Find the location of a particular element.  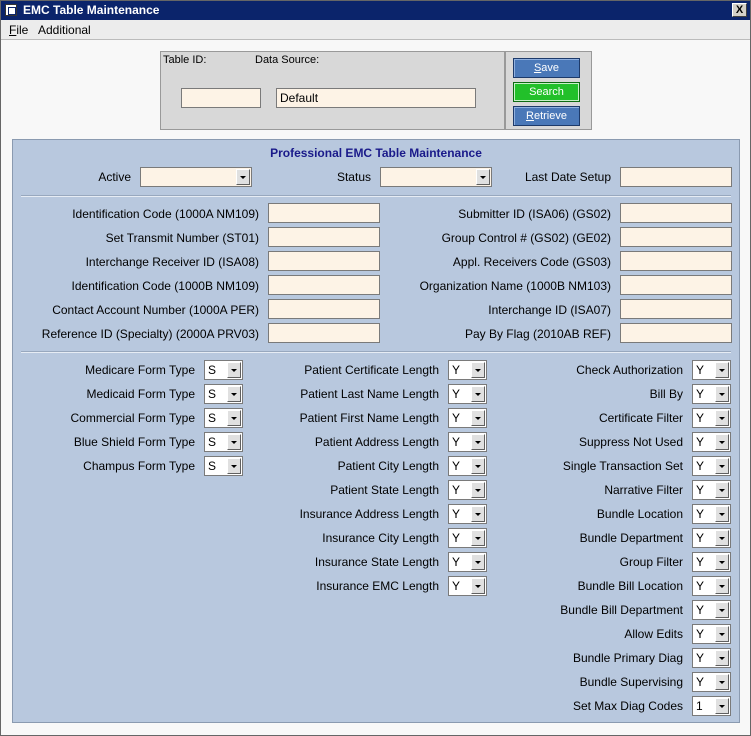

single-transaction-set-select: Y is located at coordinates (711, 466).